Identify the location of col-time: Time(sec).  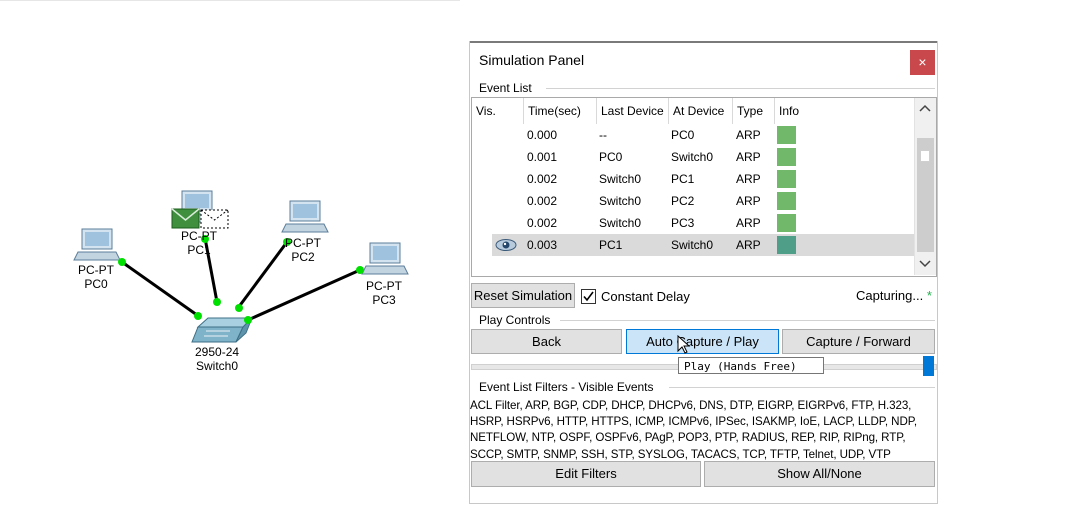
(560, 111).